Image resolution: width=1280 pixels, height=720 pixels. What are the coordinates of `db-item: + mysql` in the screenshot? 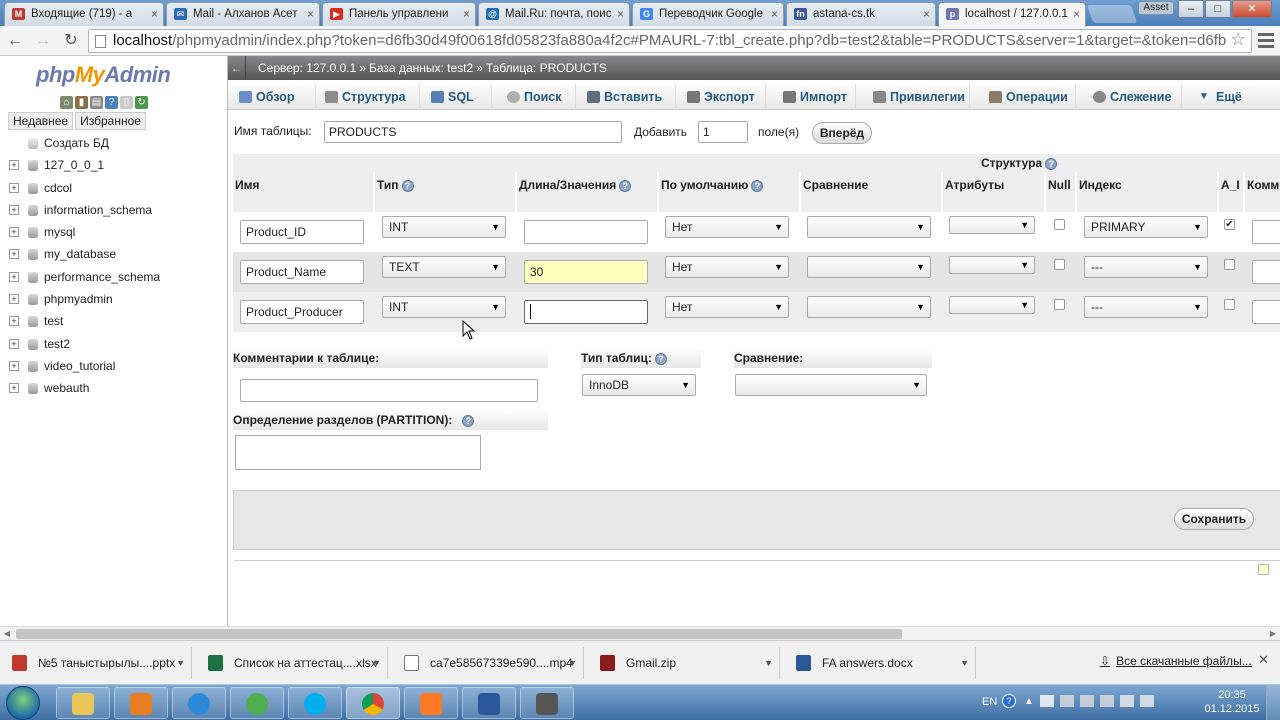 It's located at (116, 232).